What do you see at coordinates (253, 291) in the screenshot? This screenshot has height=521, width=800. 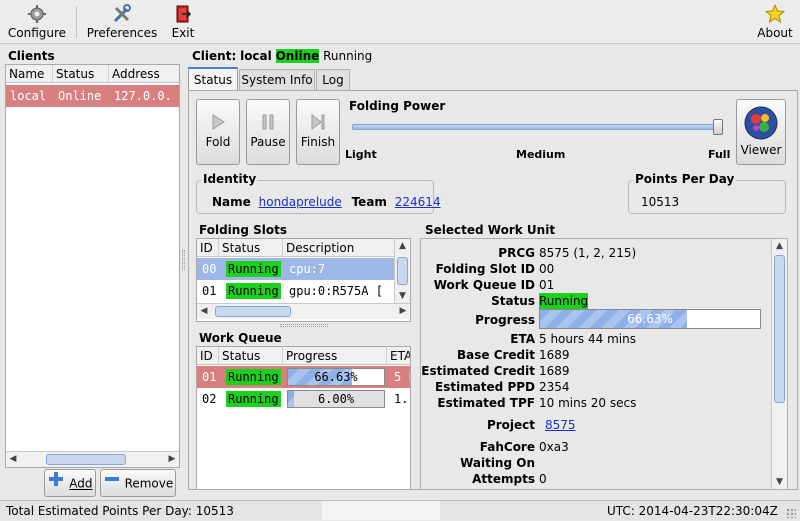 I see `slot-status: Running` at bounding box center [253, 291].